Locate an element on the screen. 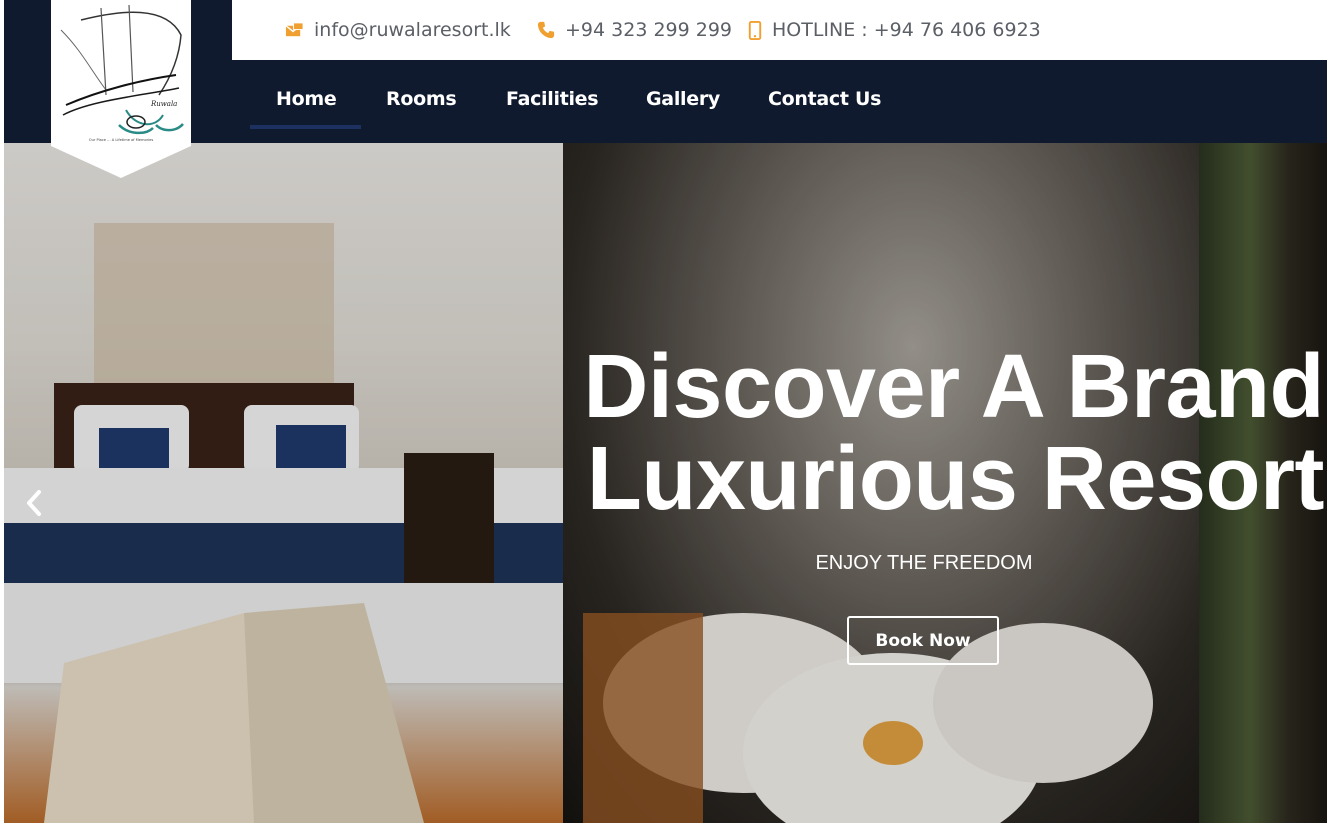  nav-gallery: Gallery is located at coordinates (683, 101).